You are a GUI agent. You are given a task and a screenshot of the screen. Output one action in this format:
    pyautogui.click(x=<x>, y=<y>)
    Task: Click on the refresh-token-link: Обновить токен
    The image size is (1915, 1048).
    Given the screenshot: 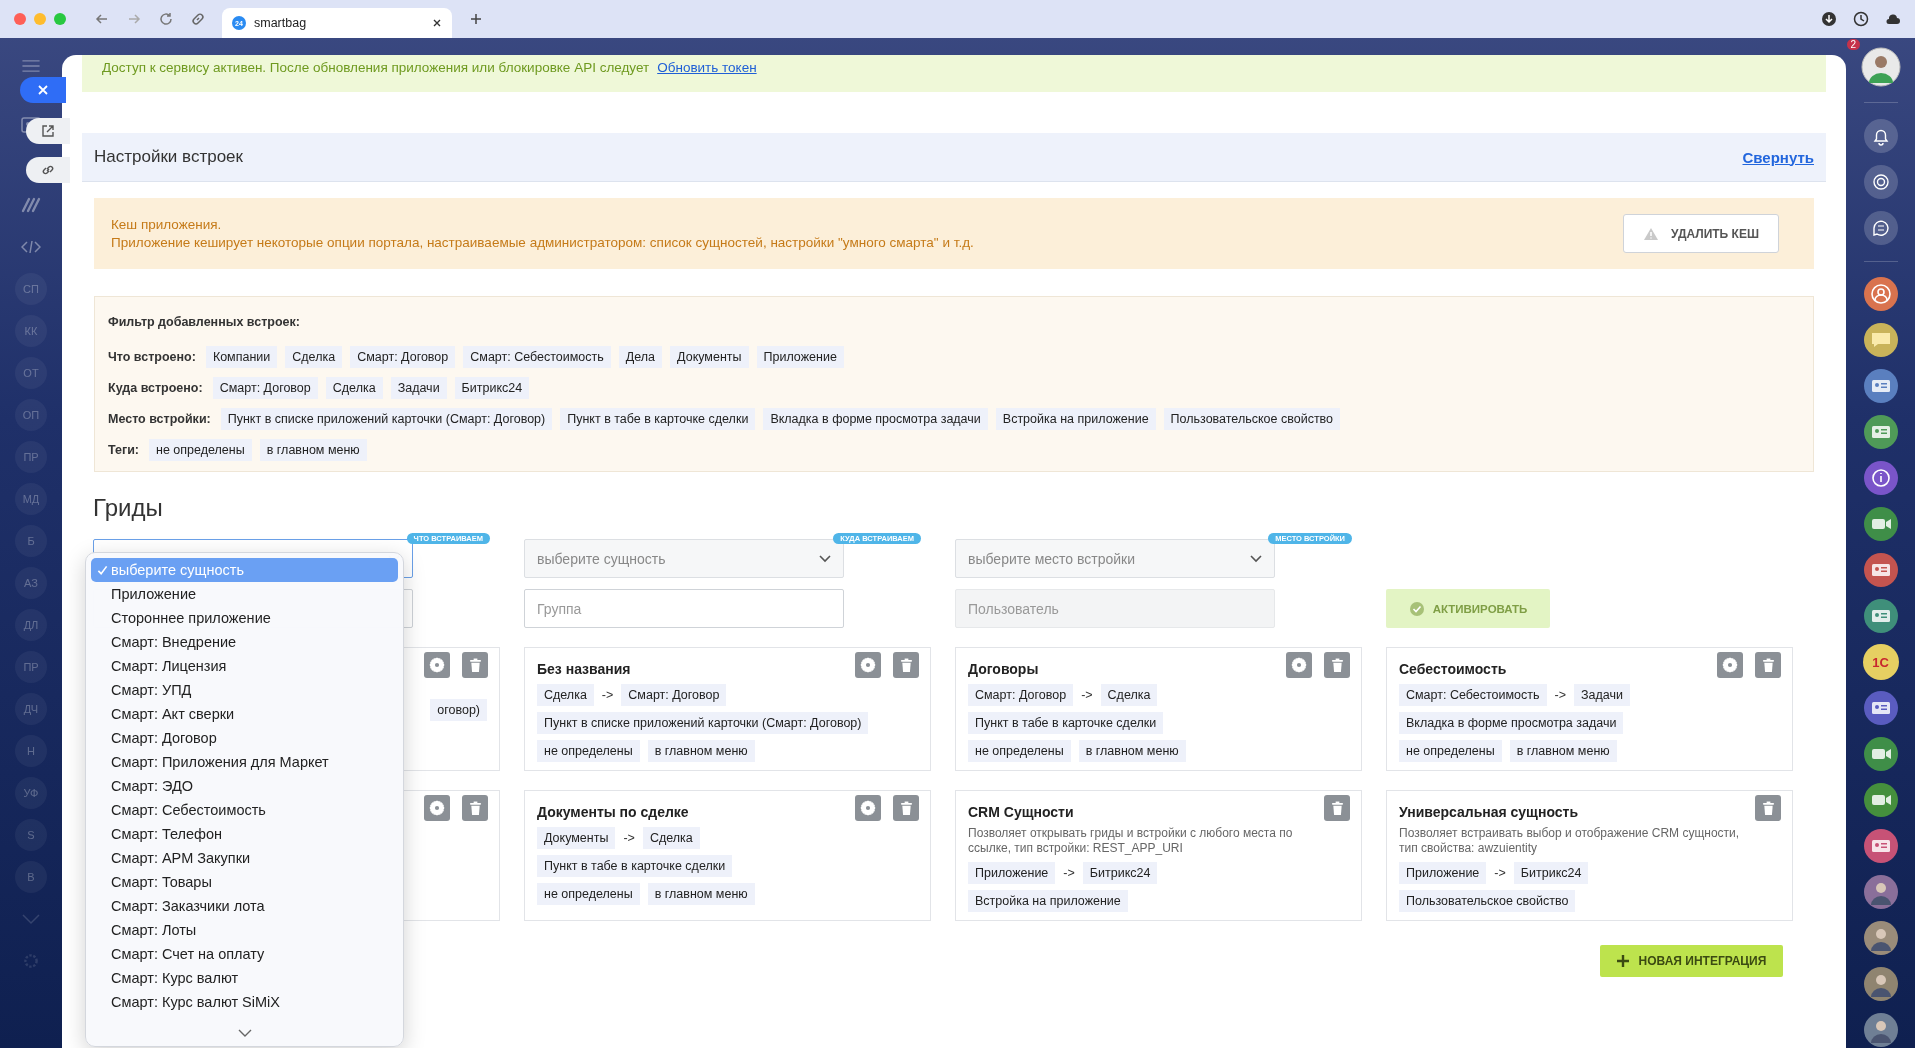 What is the action you would take?
    pyautogui.click(x=707, y=67)
    